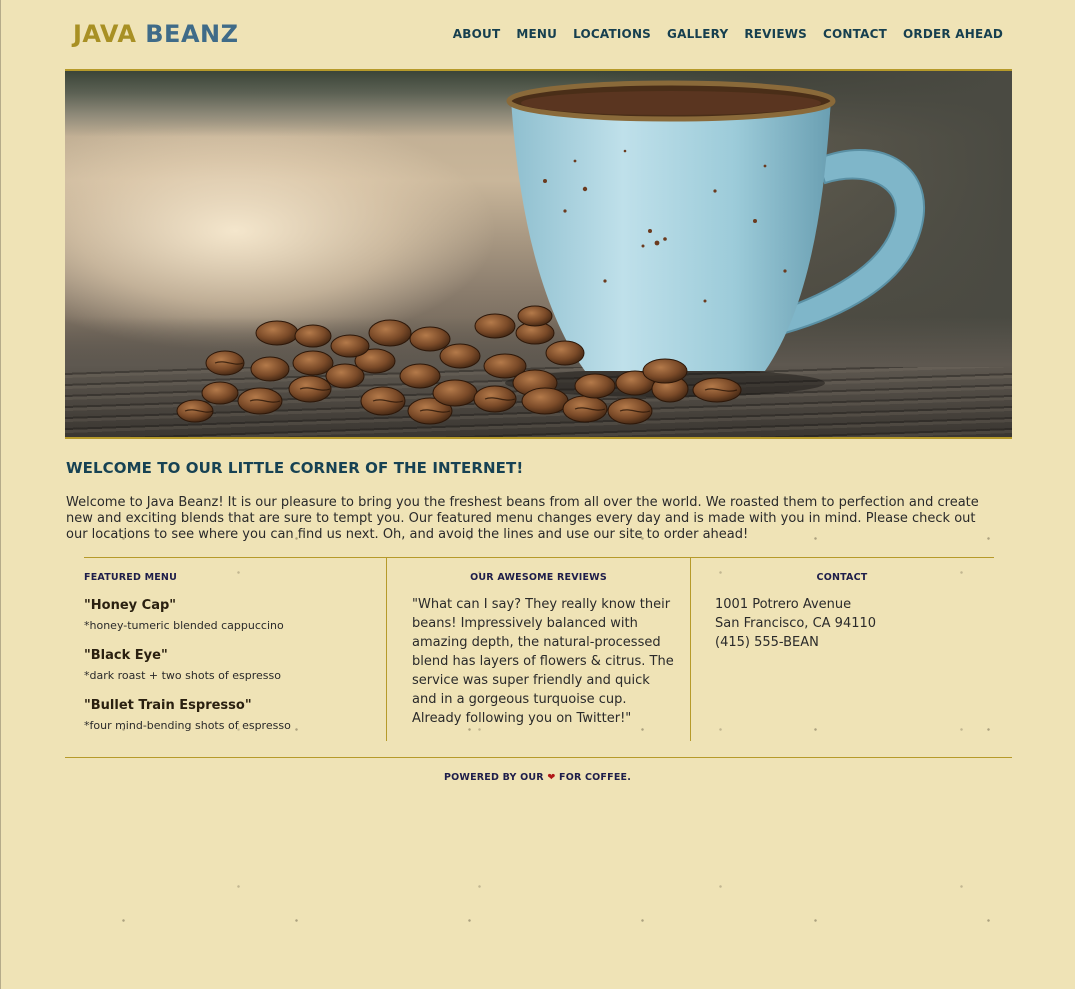  Describe the element at coordinates (855, 34) in the screenshot. I see `nav-contact: CONTACT` at that location.